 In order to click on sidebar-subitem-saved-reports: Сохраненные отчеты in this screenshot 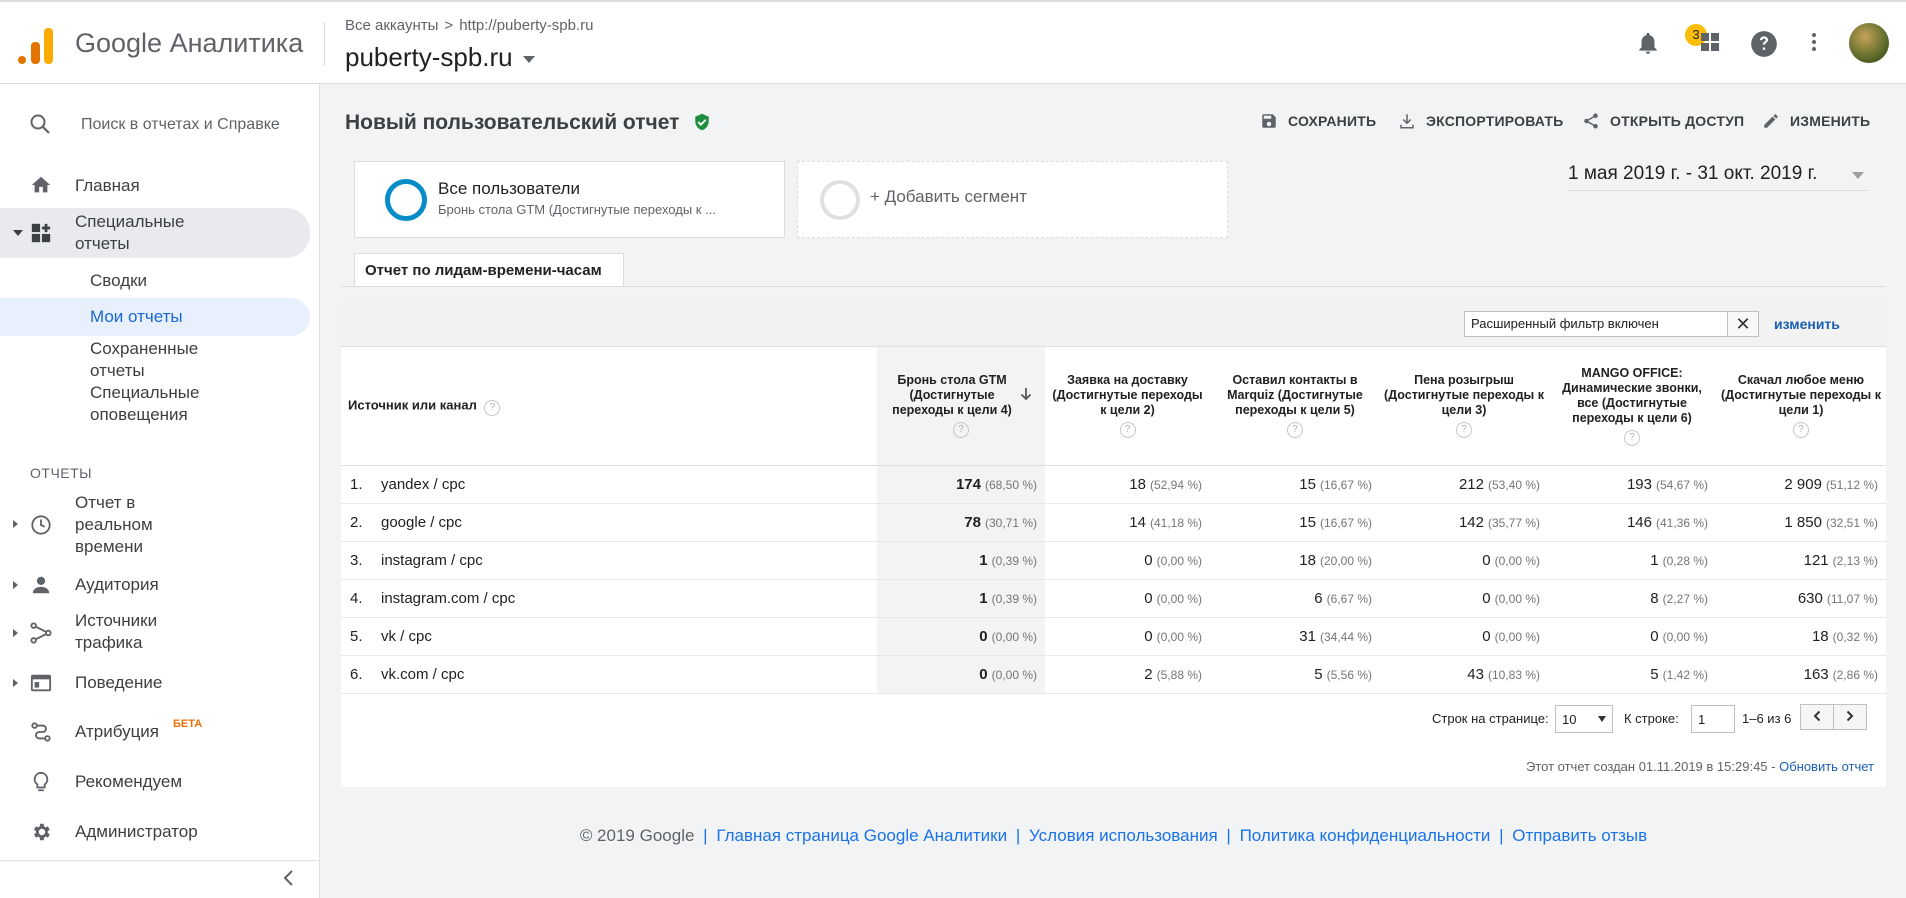, I will do `click(155, 360)`.